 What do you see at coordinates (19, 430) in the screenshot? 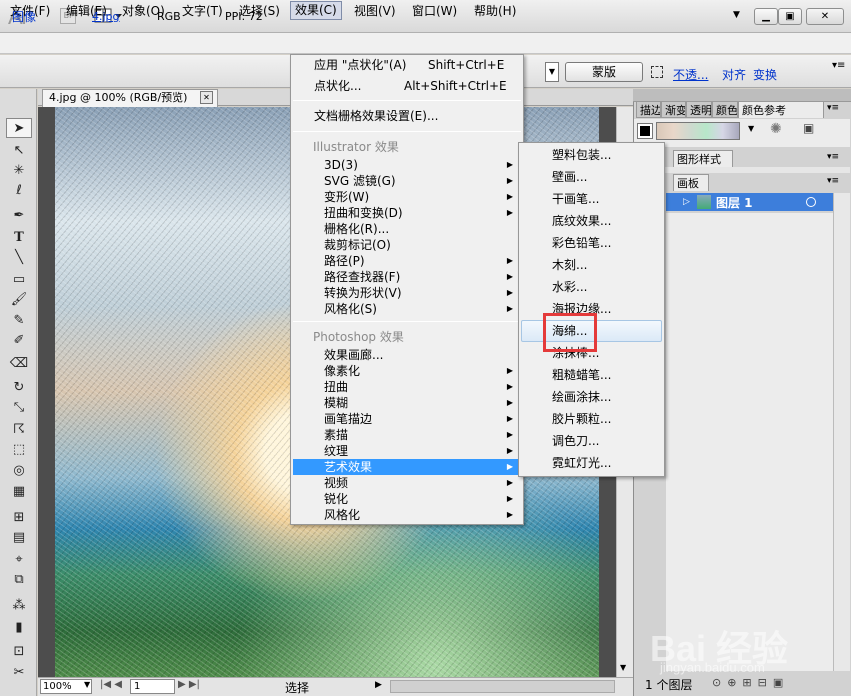
I see `warp-tool-icon: ☈` at bounding box center [19, 430].